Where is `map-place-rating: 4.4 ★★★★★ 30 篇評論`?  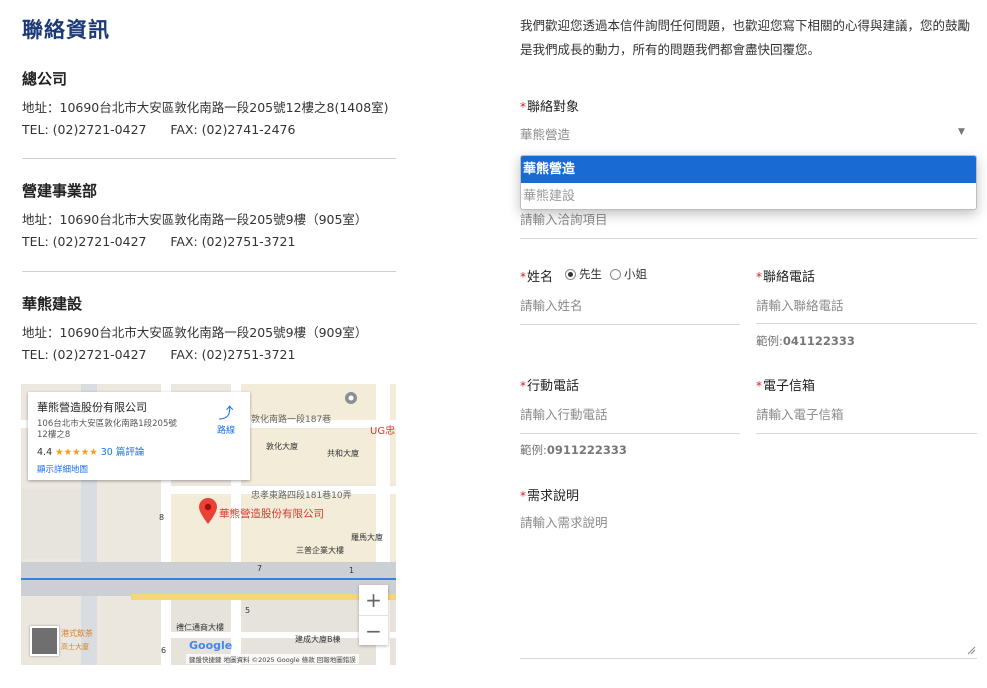 map-place-rating: 4.4 ★★★★★ 30 篇評論 is located at coordinates (139, 451).